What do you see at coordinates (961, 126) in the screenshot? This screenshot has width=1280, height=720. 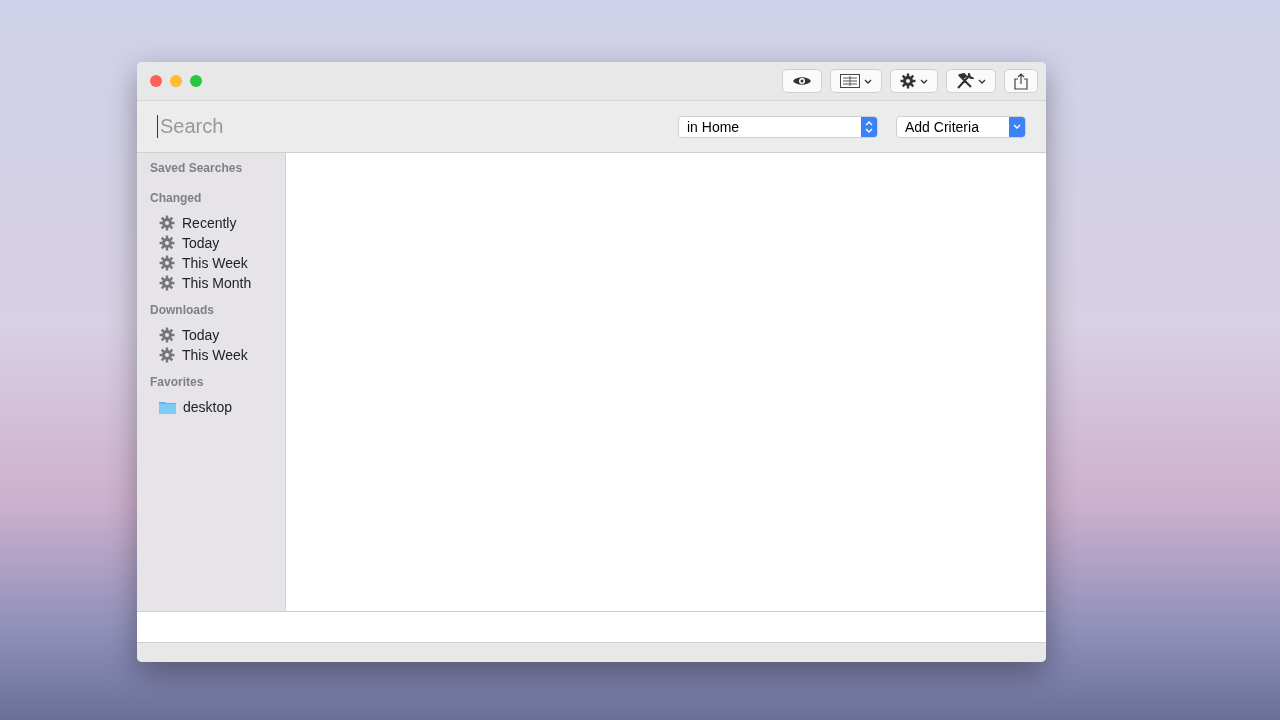 I see `dropdown: Add Criteria` at bounding box center [961, 126].